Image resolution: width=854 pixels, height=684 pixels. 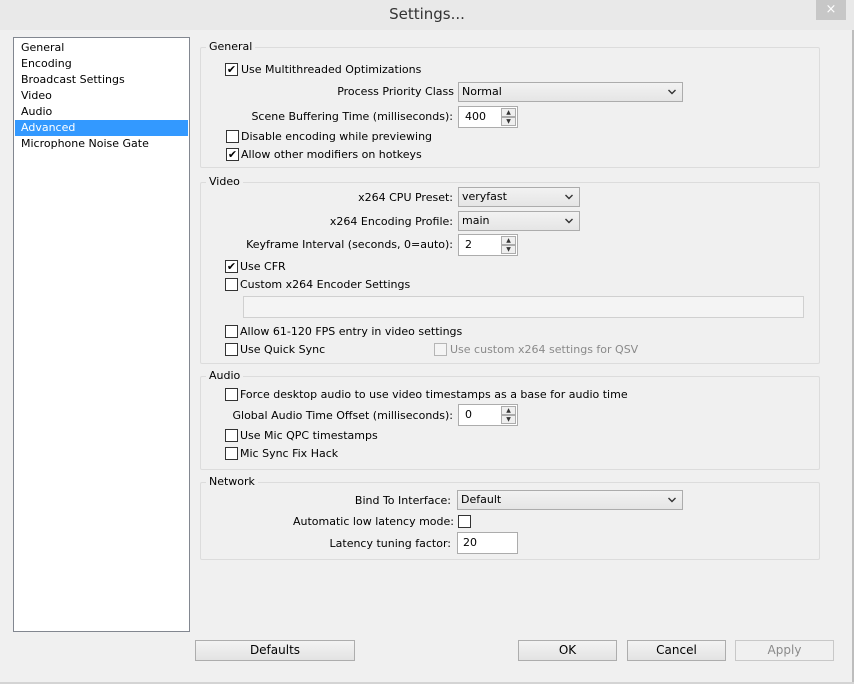 What do you see at coordinates (488, 415) in the screenshot?
I see `audio-offset-spinbox: 0 ▲ ▼` at bounding box center [488, 415].